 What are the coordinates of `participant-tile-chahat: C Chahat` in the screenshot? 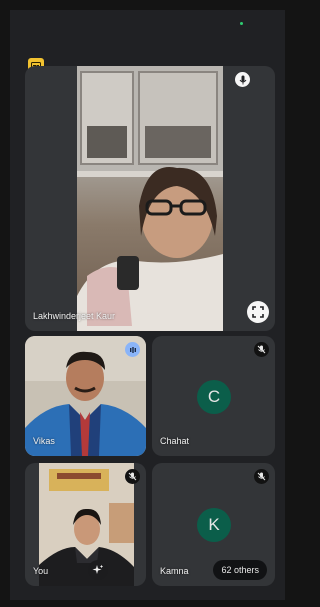 It's located at (213, 396).